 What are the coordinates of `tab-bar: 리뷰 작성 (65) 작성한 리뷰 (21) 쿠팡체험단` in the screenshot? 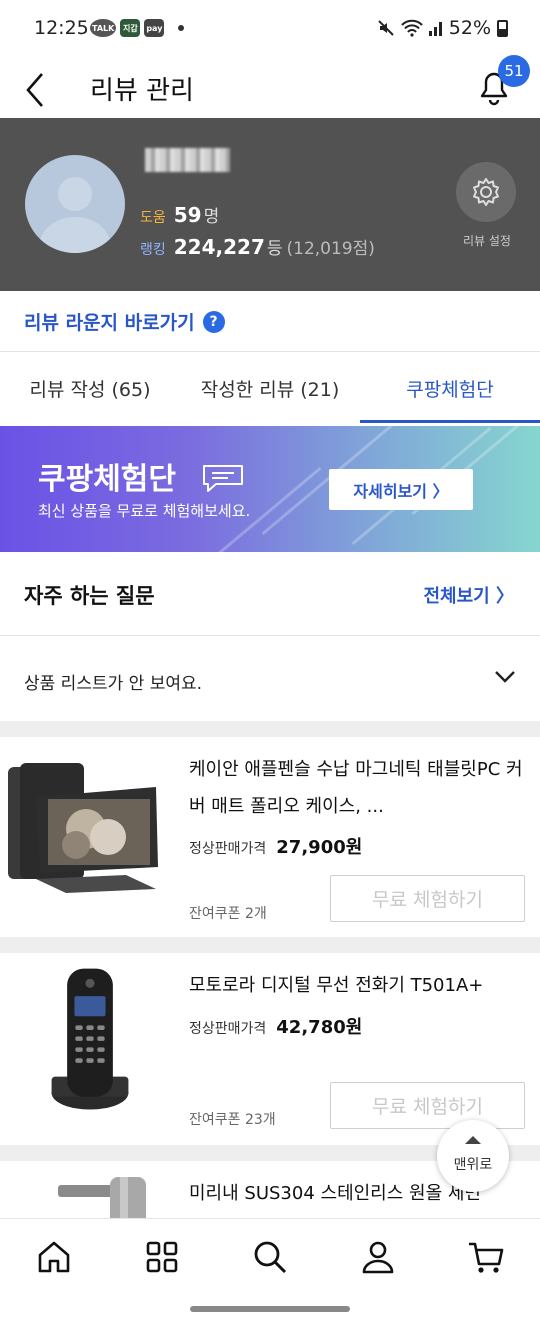 It's located at (270, 388).